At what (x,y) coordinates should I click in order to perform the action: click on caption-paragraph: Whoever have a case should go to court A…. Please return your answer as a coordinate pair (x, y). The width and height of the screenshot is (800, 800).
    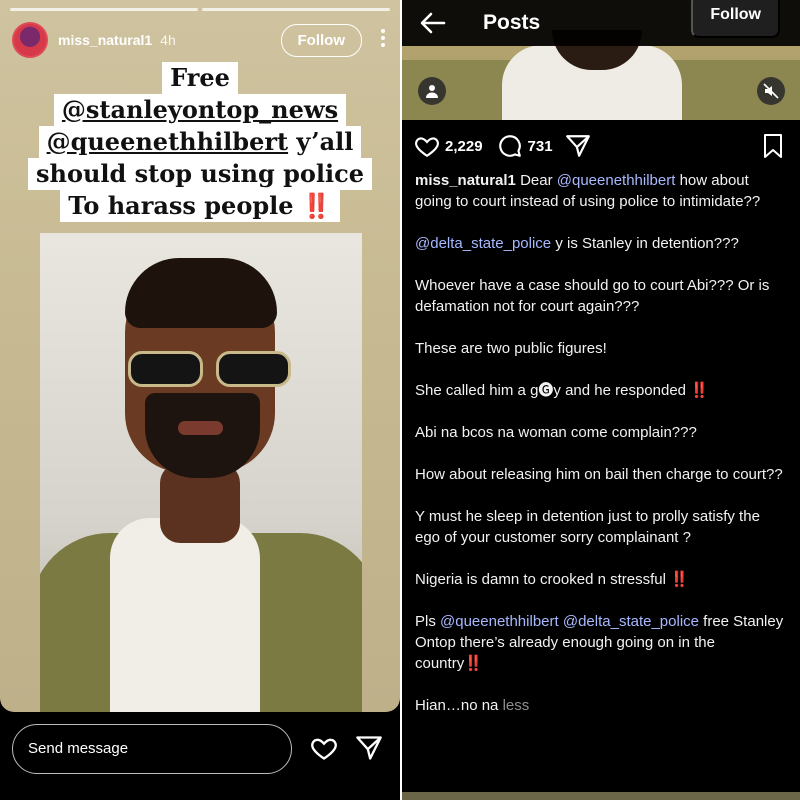
    Looking at the image, I should click on (592, 296).